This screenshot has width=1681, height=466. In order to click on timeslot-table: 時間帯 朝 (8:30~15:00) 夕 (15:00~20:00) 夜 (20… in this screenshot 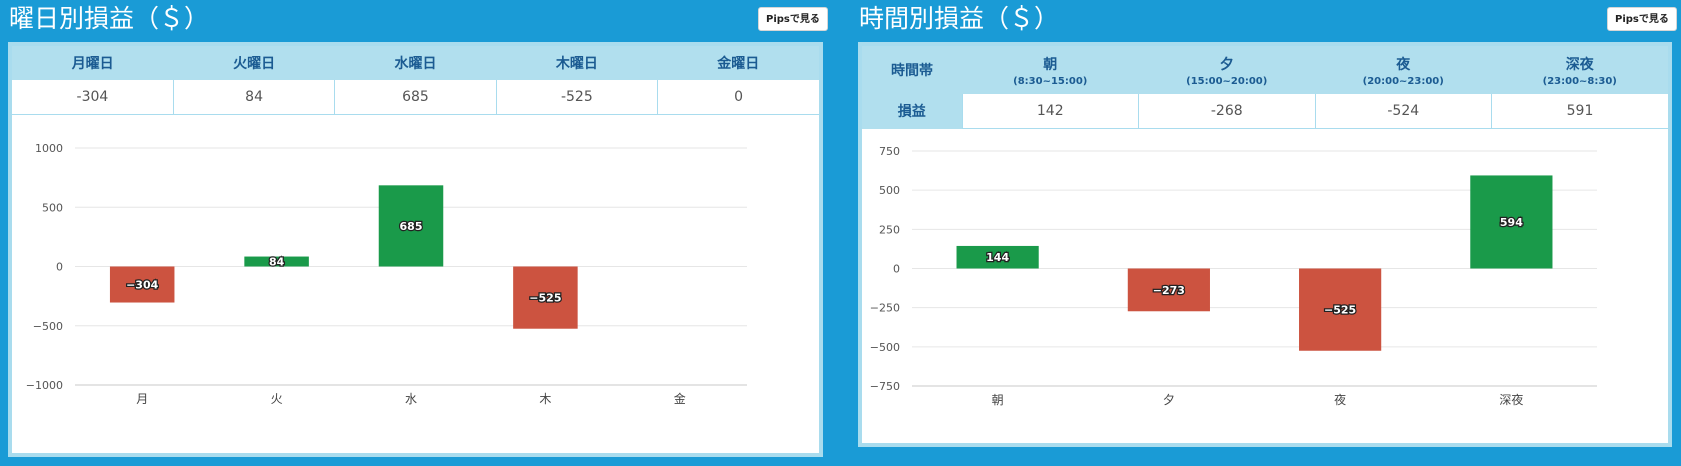, I will do `click(1265, 87)`.